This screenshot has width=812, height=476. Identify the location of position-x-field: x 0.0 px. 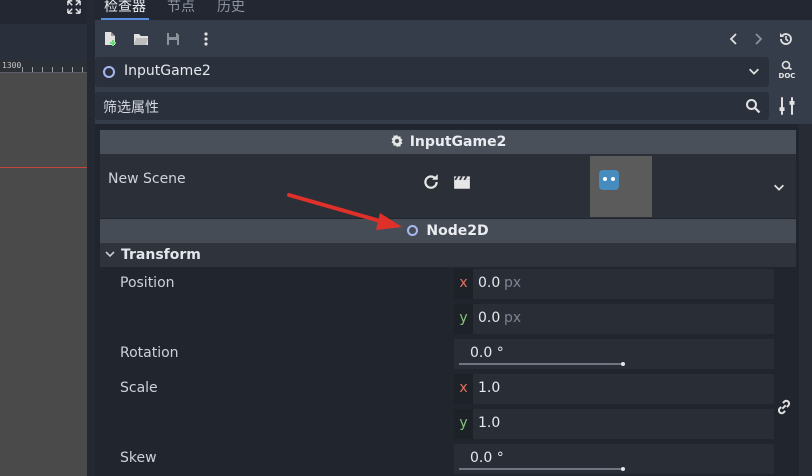
(614, 284).